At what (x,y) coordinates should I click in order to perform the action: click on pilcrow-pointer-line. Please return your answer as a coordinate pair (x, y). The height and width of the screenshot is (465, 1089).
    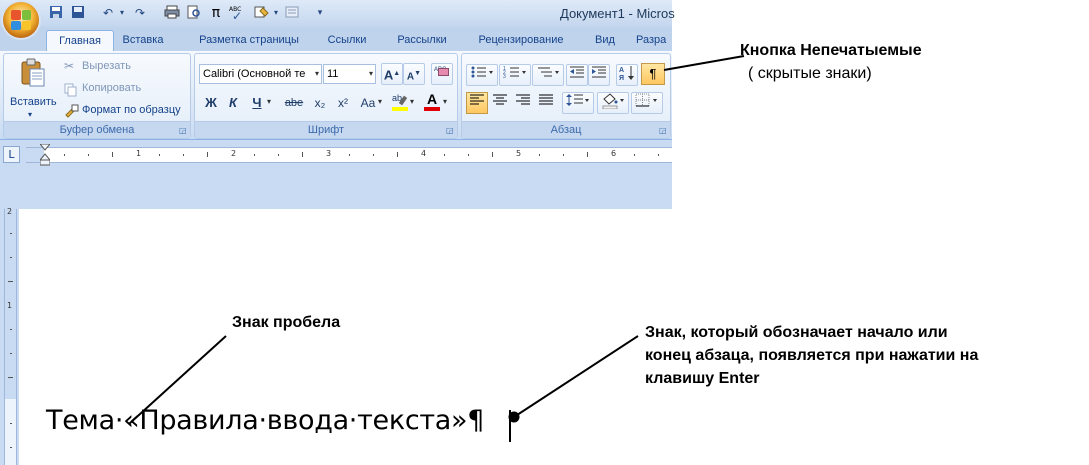
    Looking at the image, I should click on (704, 63).